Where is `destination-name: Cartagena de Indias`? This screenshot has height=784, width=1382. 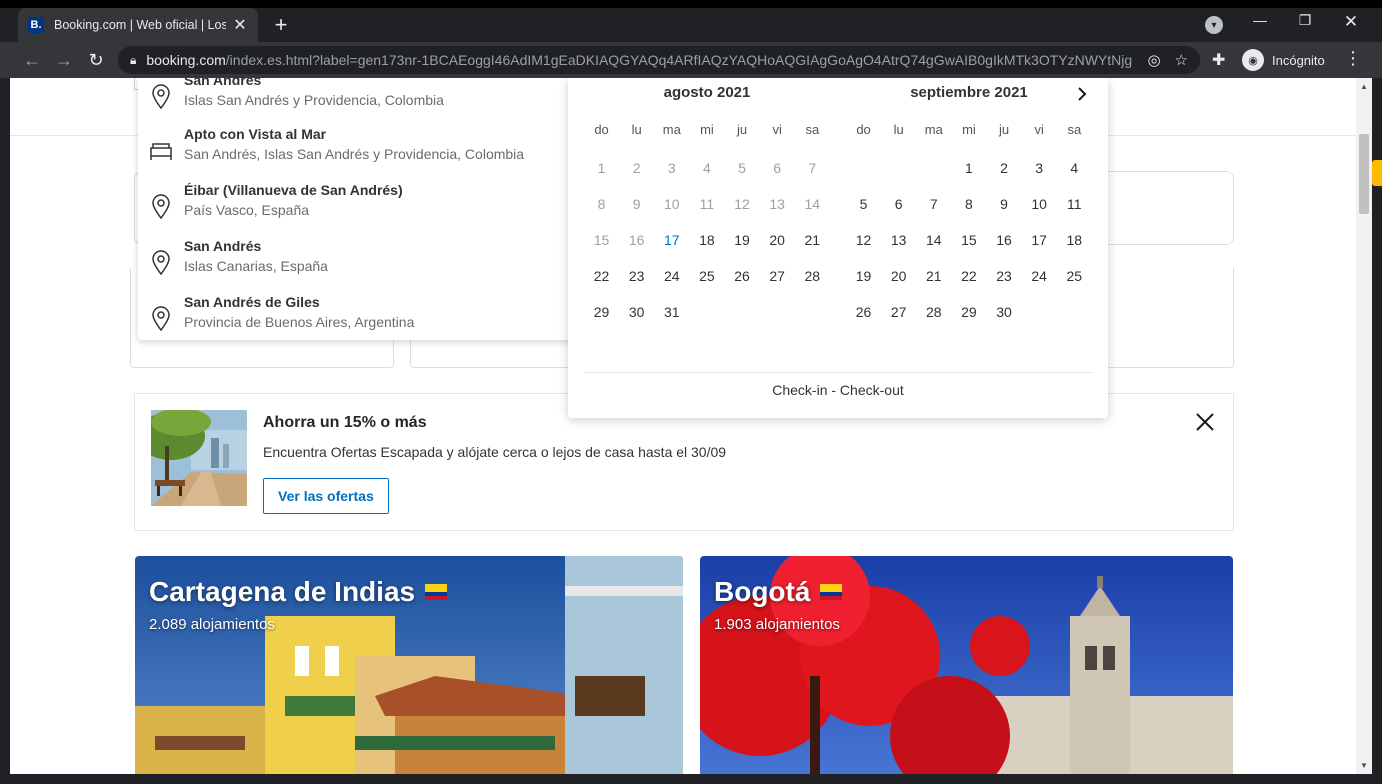
destination-name: Cartagena de Indias is located at coordinates (298, 592).